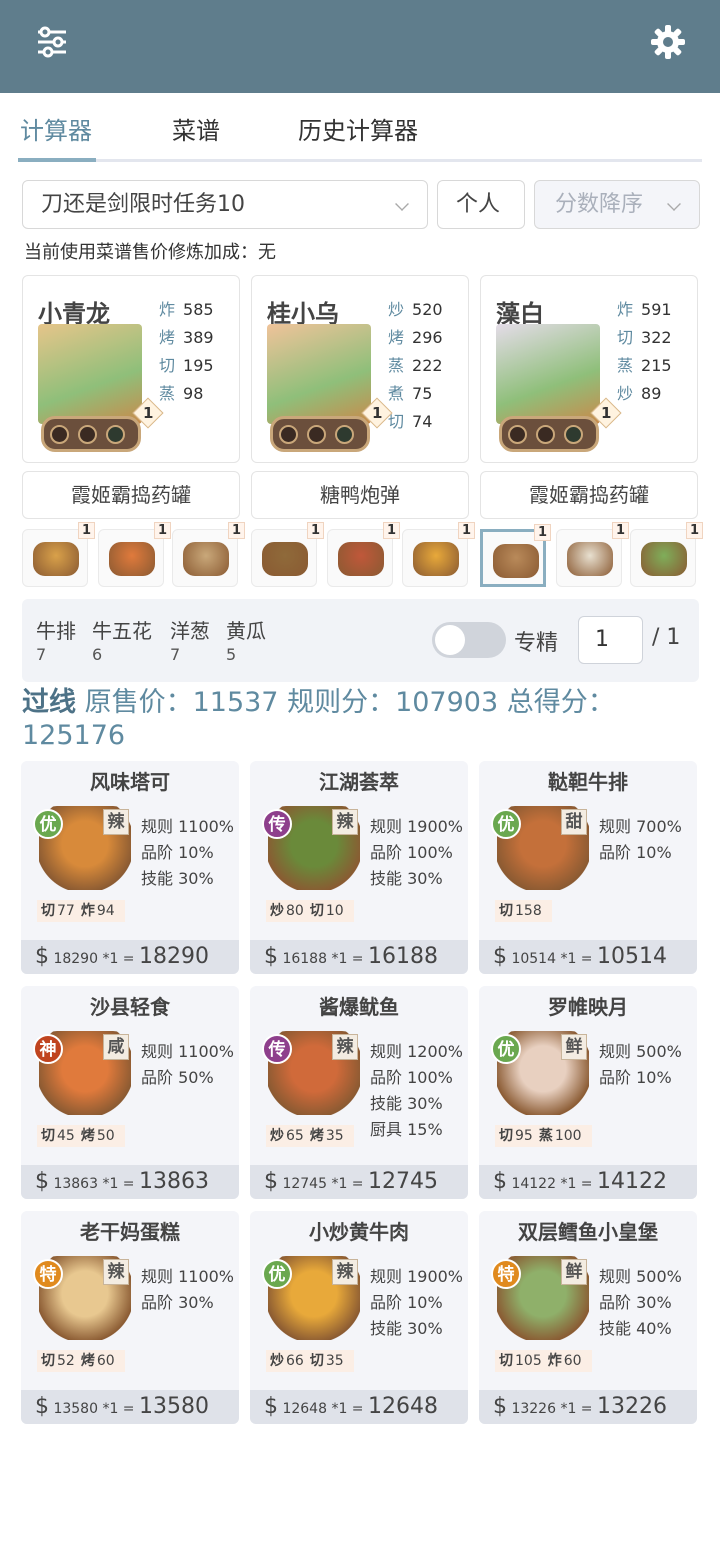 The width and height of the screenshot is (720, 1554). What do you see at coordinates (360, 495) in the screenshot?
I see `chef-dish-button-2: 糖鸭炮弹` at bounding box center [360, 495].